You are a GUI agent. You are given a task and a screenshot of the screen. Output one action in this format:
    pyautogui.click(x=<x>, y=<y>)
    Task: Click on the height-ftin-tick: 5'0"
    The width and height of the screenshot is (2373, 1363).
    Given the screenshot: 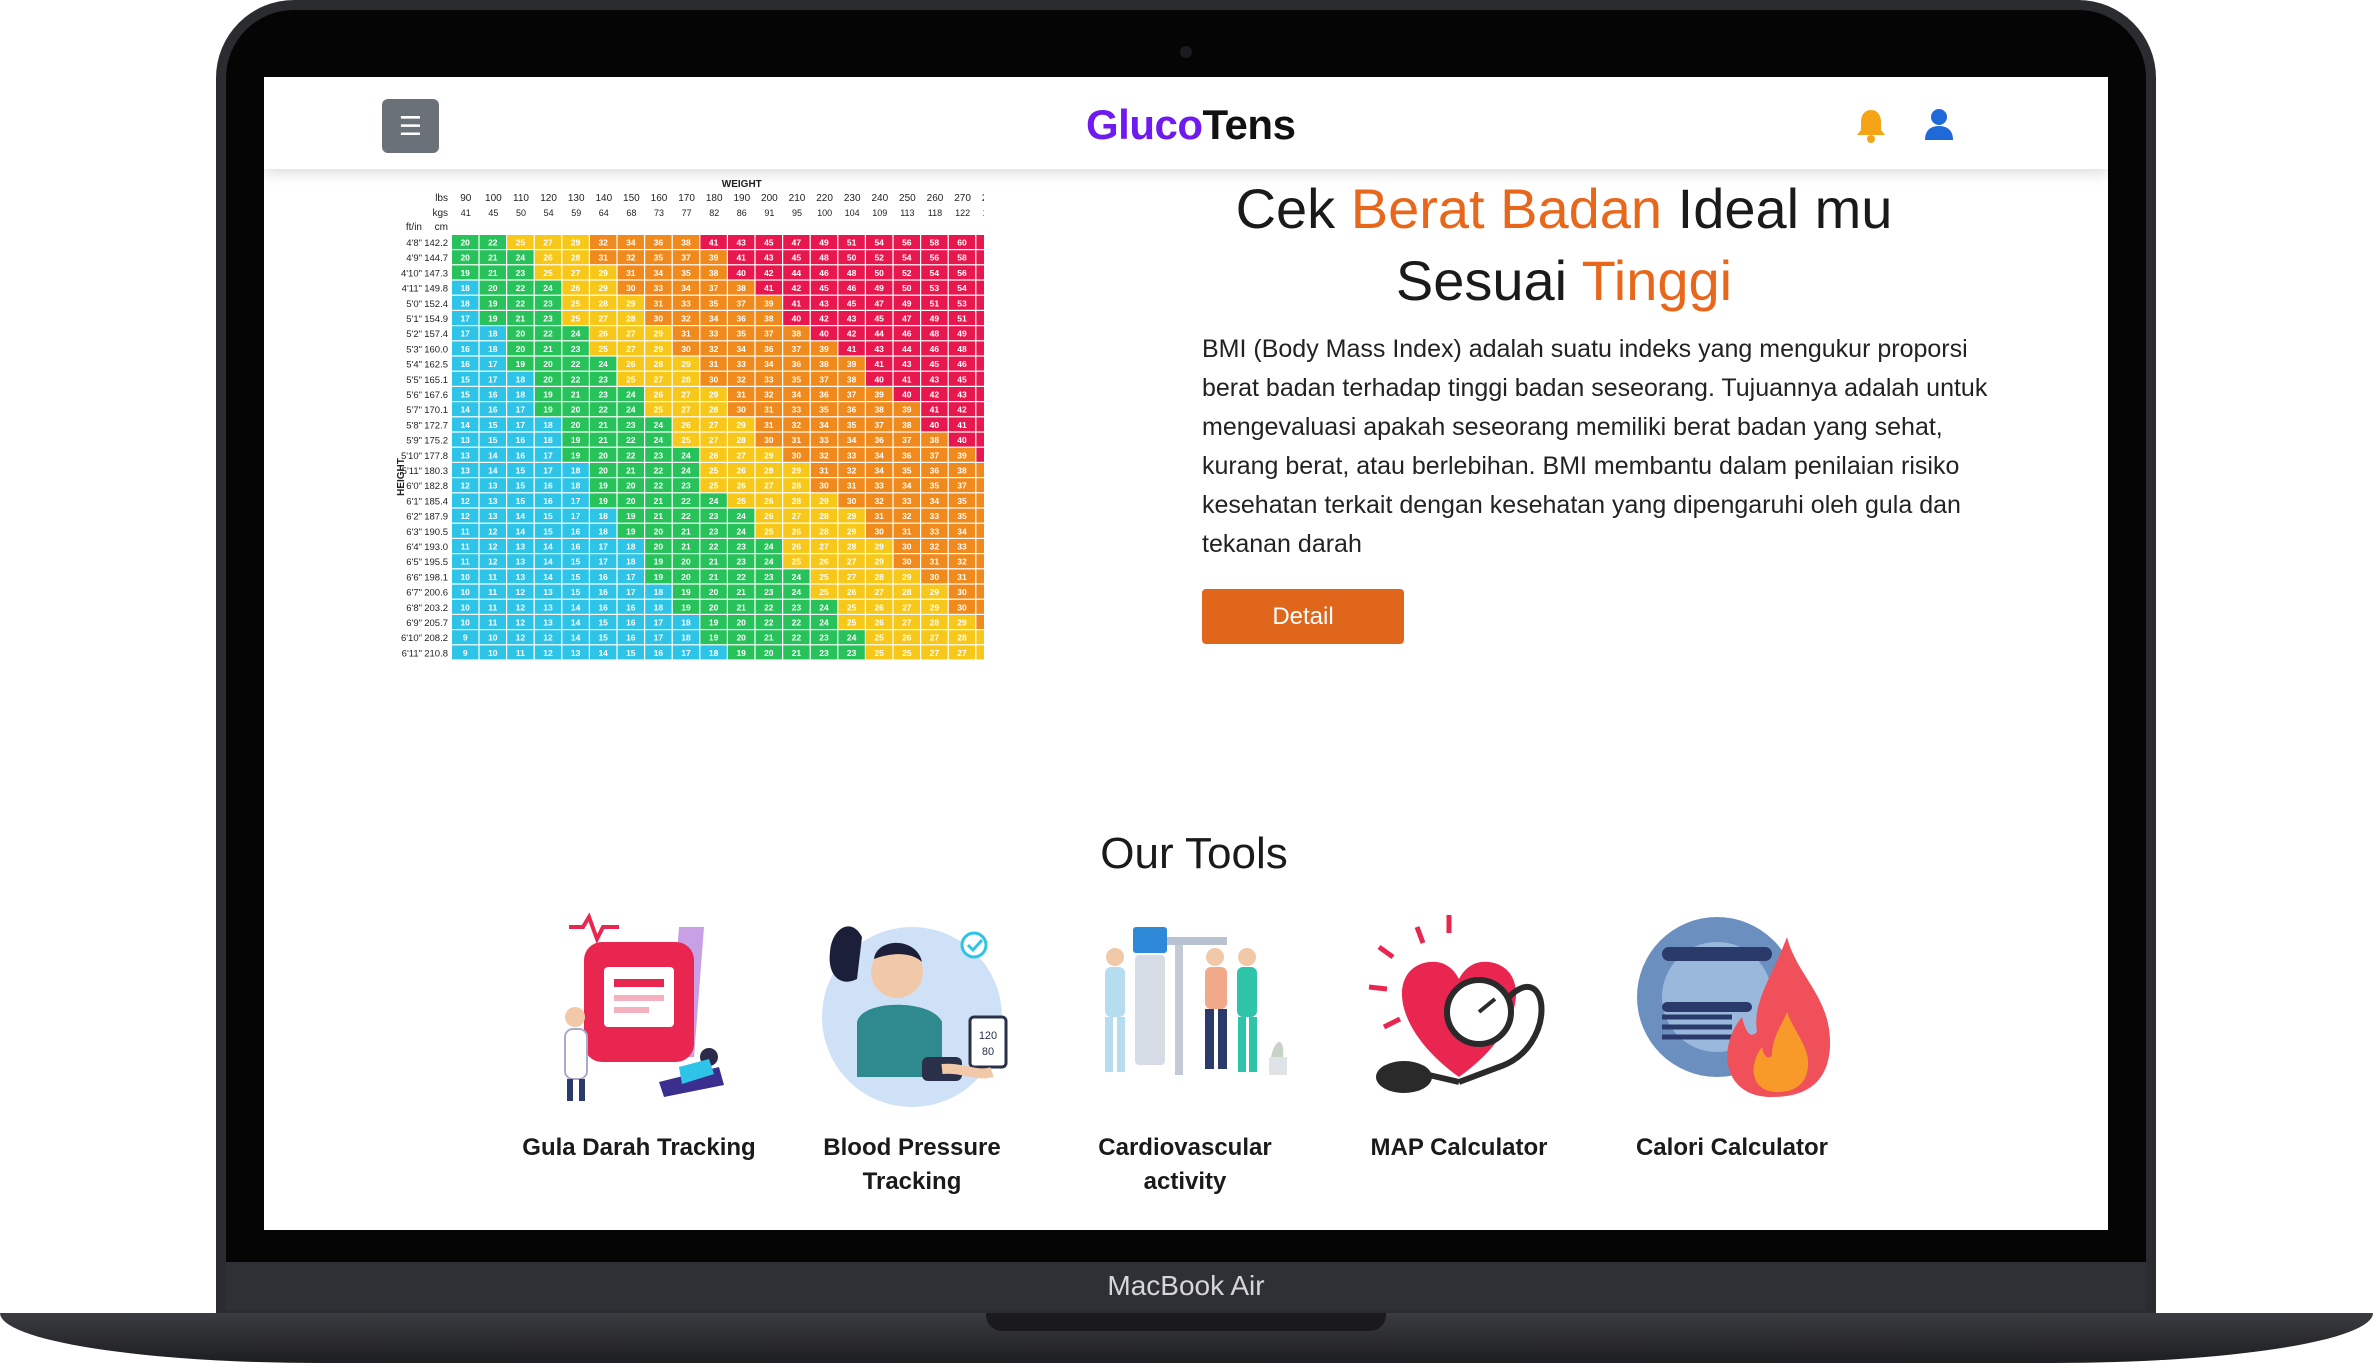 What is the action you would take?
    pyautogui.click(x=414, y=304)
    